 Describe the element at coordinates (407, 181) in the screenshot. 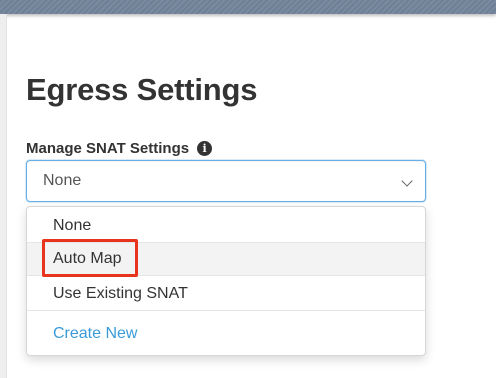

I see `chevron-down-icon` at that location.